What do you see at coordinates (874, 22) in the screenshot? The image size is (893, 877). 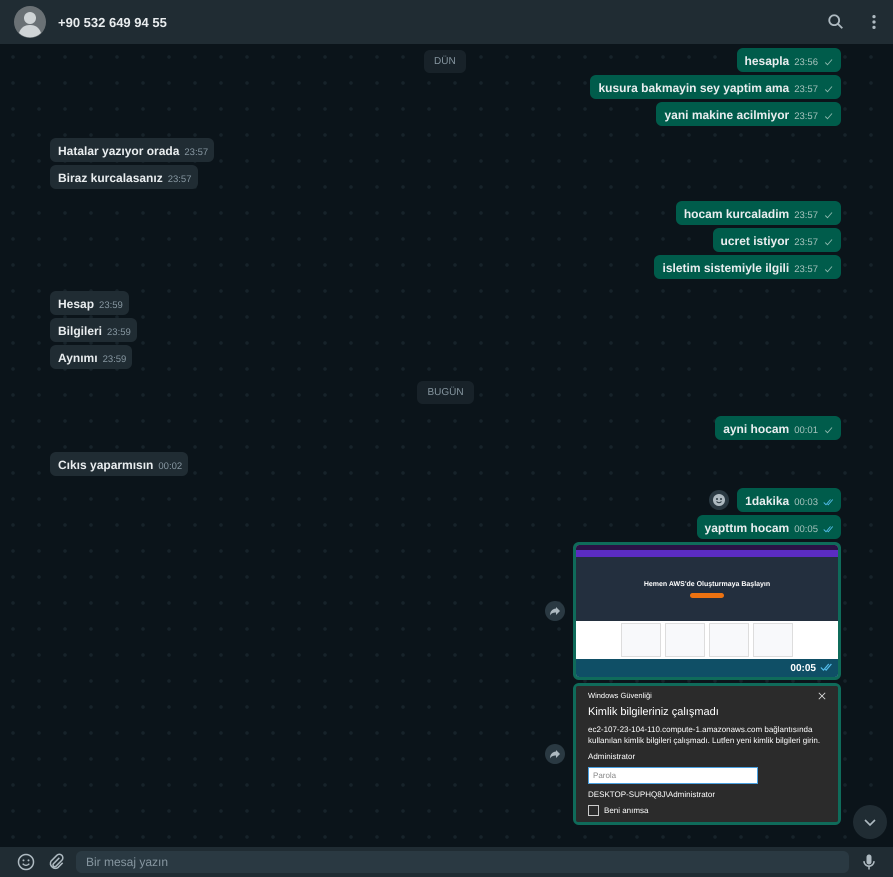 I see `menu-icon` at bounding box center [874, 22].